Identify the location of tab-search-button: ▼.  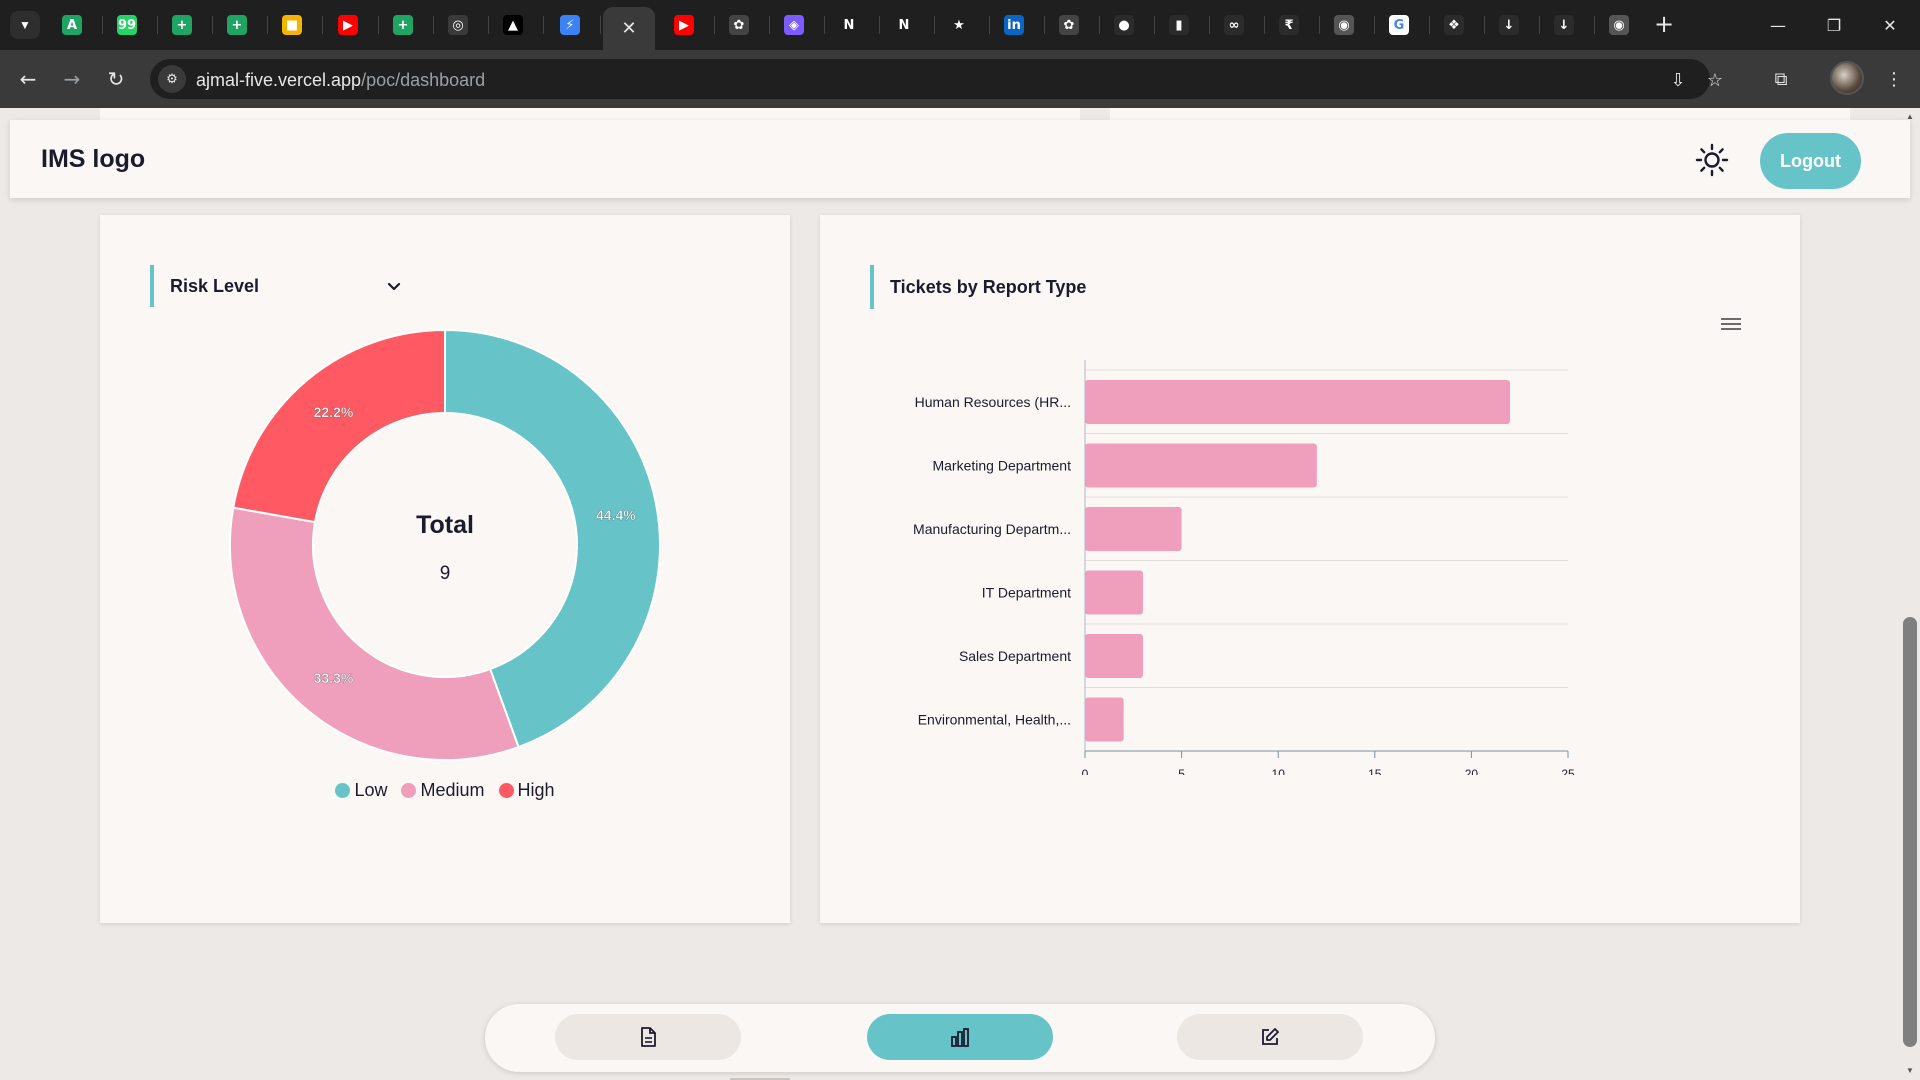
(25, 25).